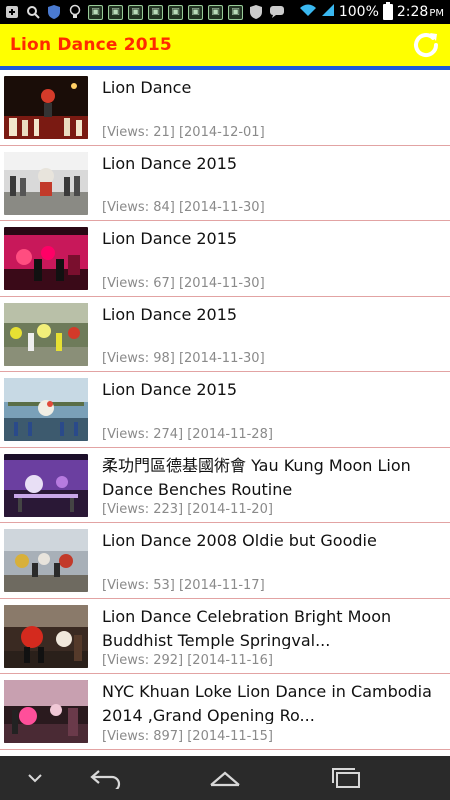  I want to click on refresh-icon, so click(426, 45).